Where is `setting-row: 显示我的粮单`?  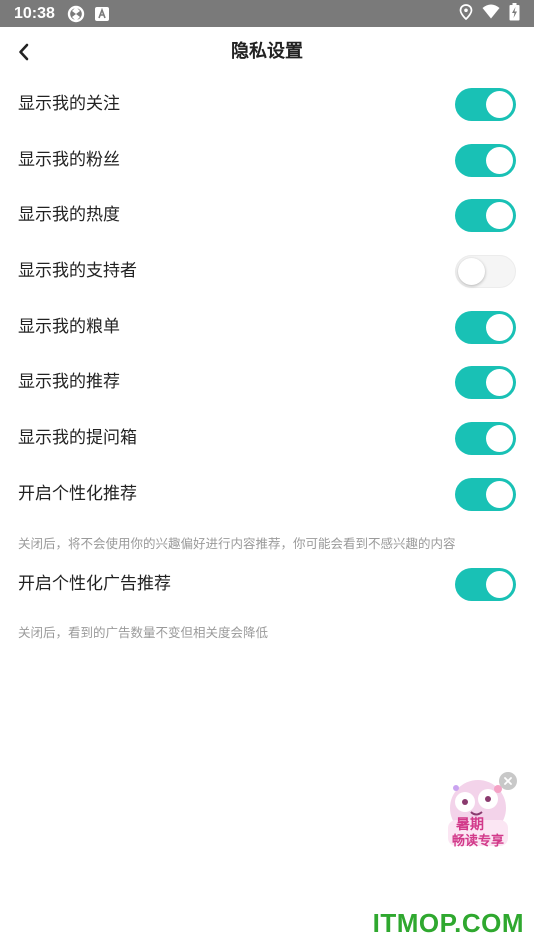 setting-row: 显示我的粮单 is located at coordinates (267, 328).